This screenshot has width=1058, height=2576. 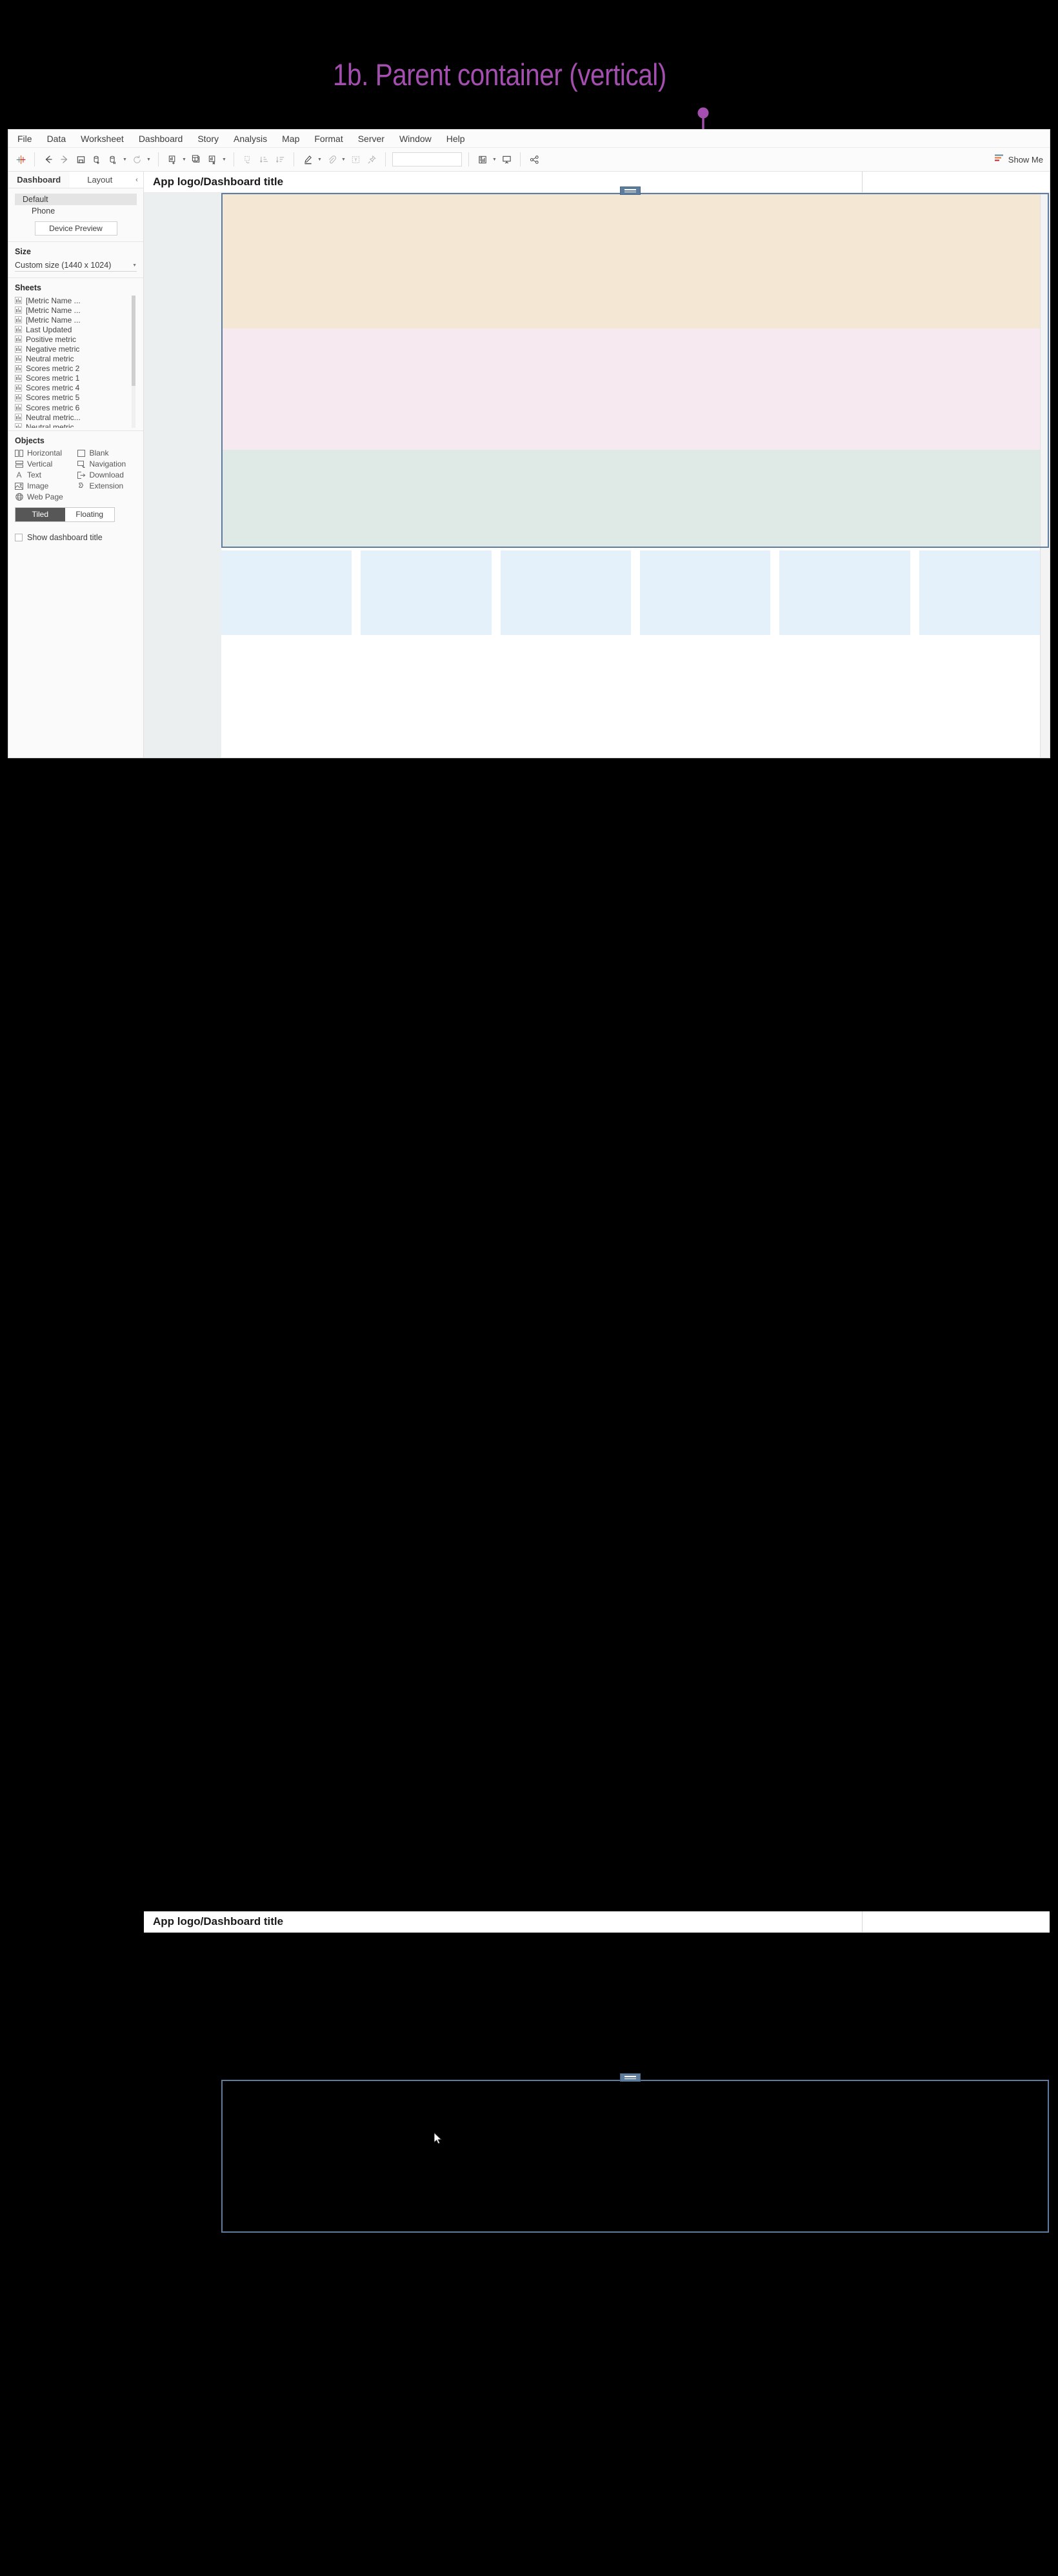 I want to click on hero-container, so click(x=635, y=260).